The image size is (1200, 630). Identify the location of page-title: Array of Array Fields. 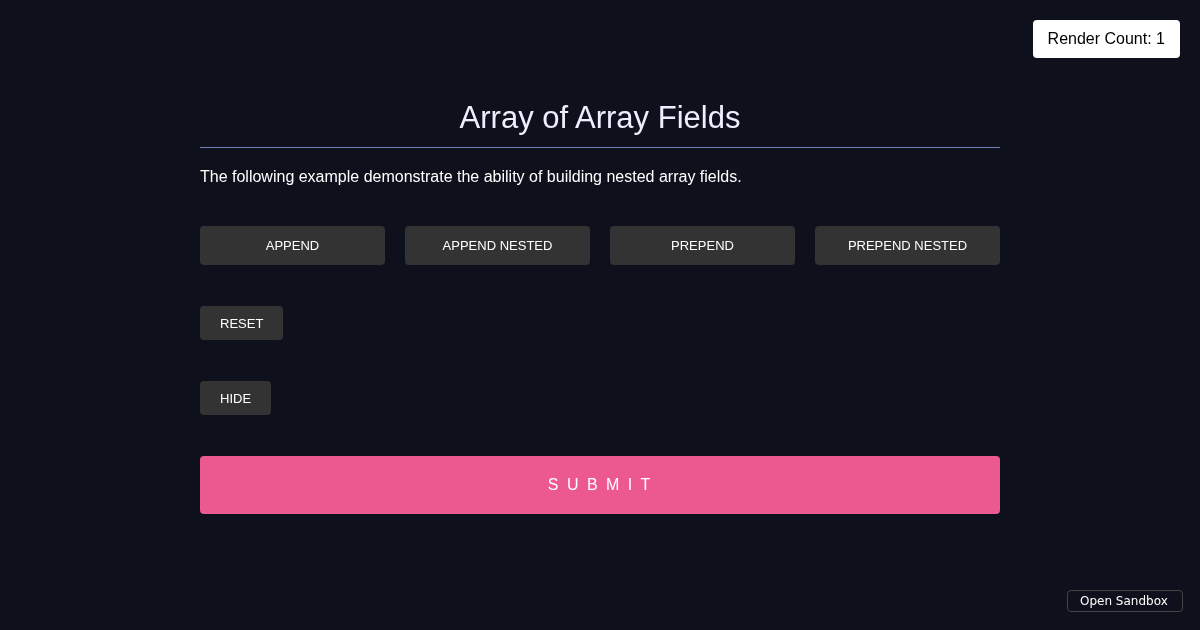
(600, 118).